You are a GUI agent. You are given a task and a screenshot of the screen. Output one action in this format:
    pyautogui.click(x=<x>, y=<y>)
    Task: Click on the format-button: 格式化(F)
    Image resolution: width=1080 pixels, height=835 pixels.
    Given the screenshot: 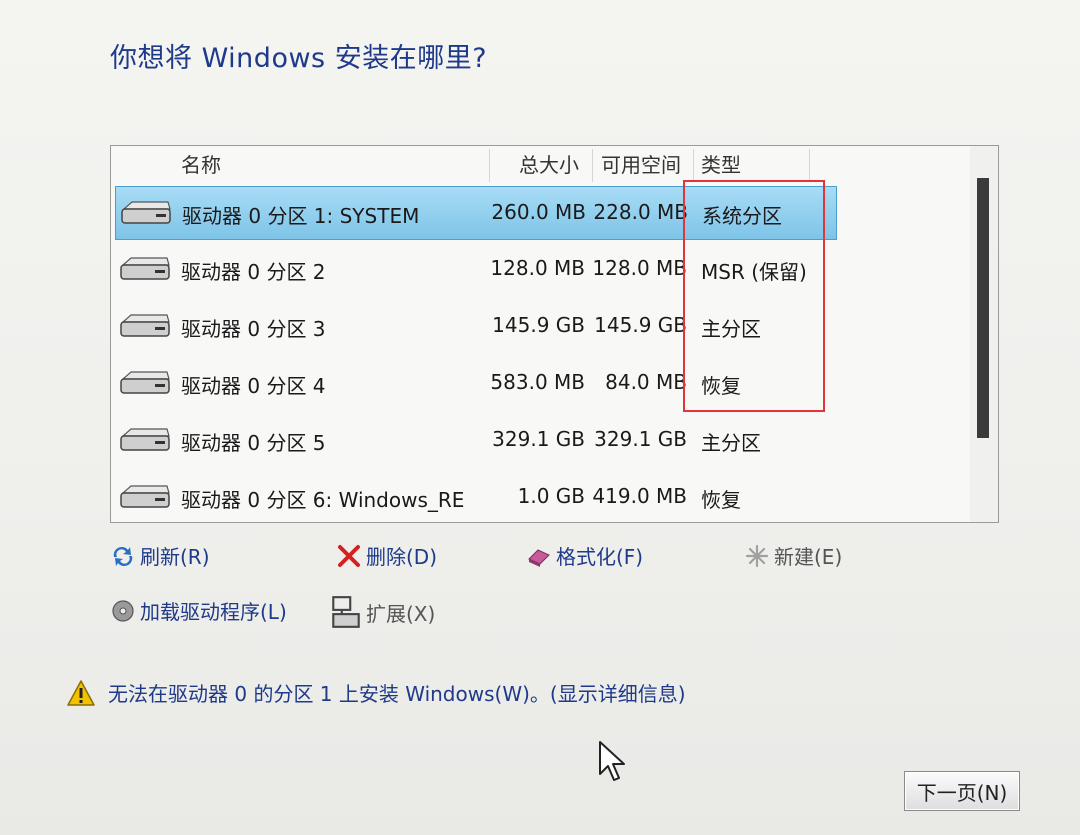 What is the action you would take?
    pyautogui.click(x=584, y=555)
    